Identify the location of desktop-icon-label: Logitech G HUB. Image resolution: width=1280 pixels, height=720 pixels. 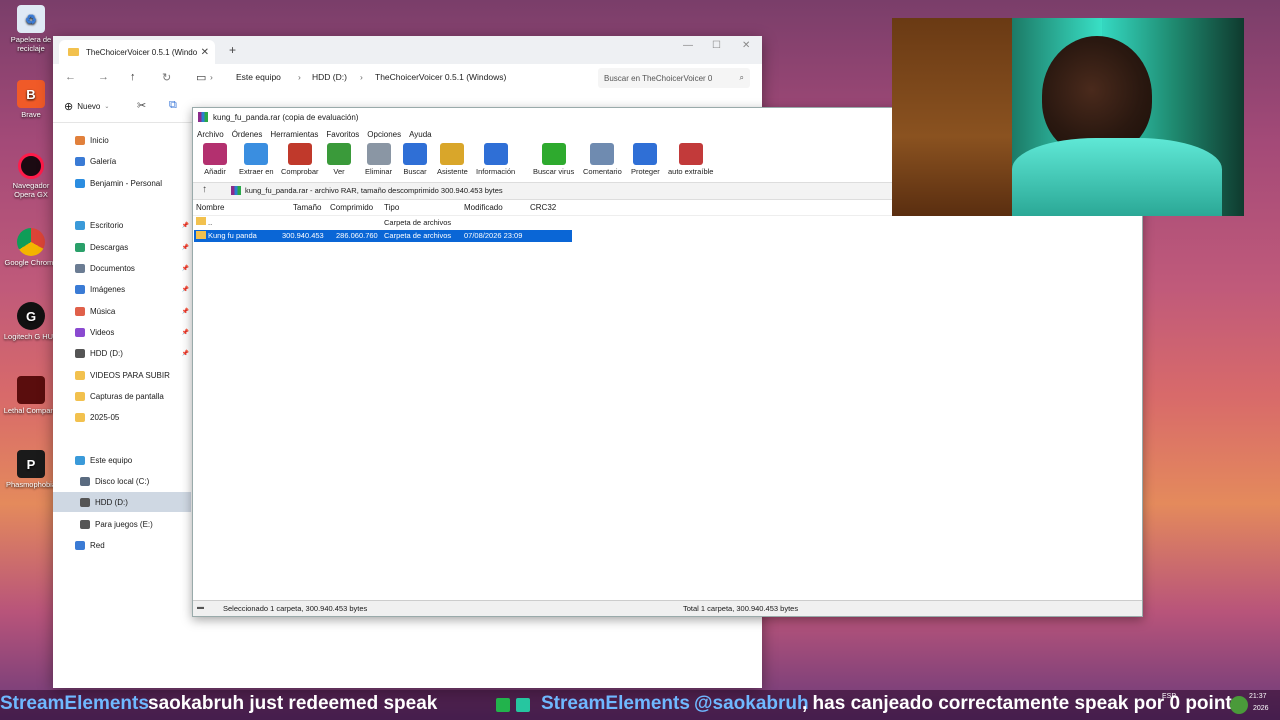
(31, 336).